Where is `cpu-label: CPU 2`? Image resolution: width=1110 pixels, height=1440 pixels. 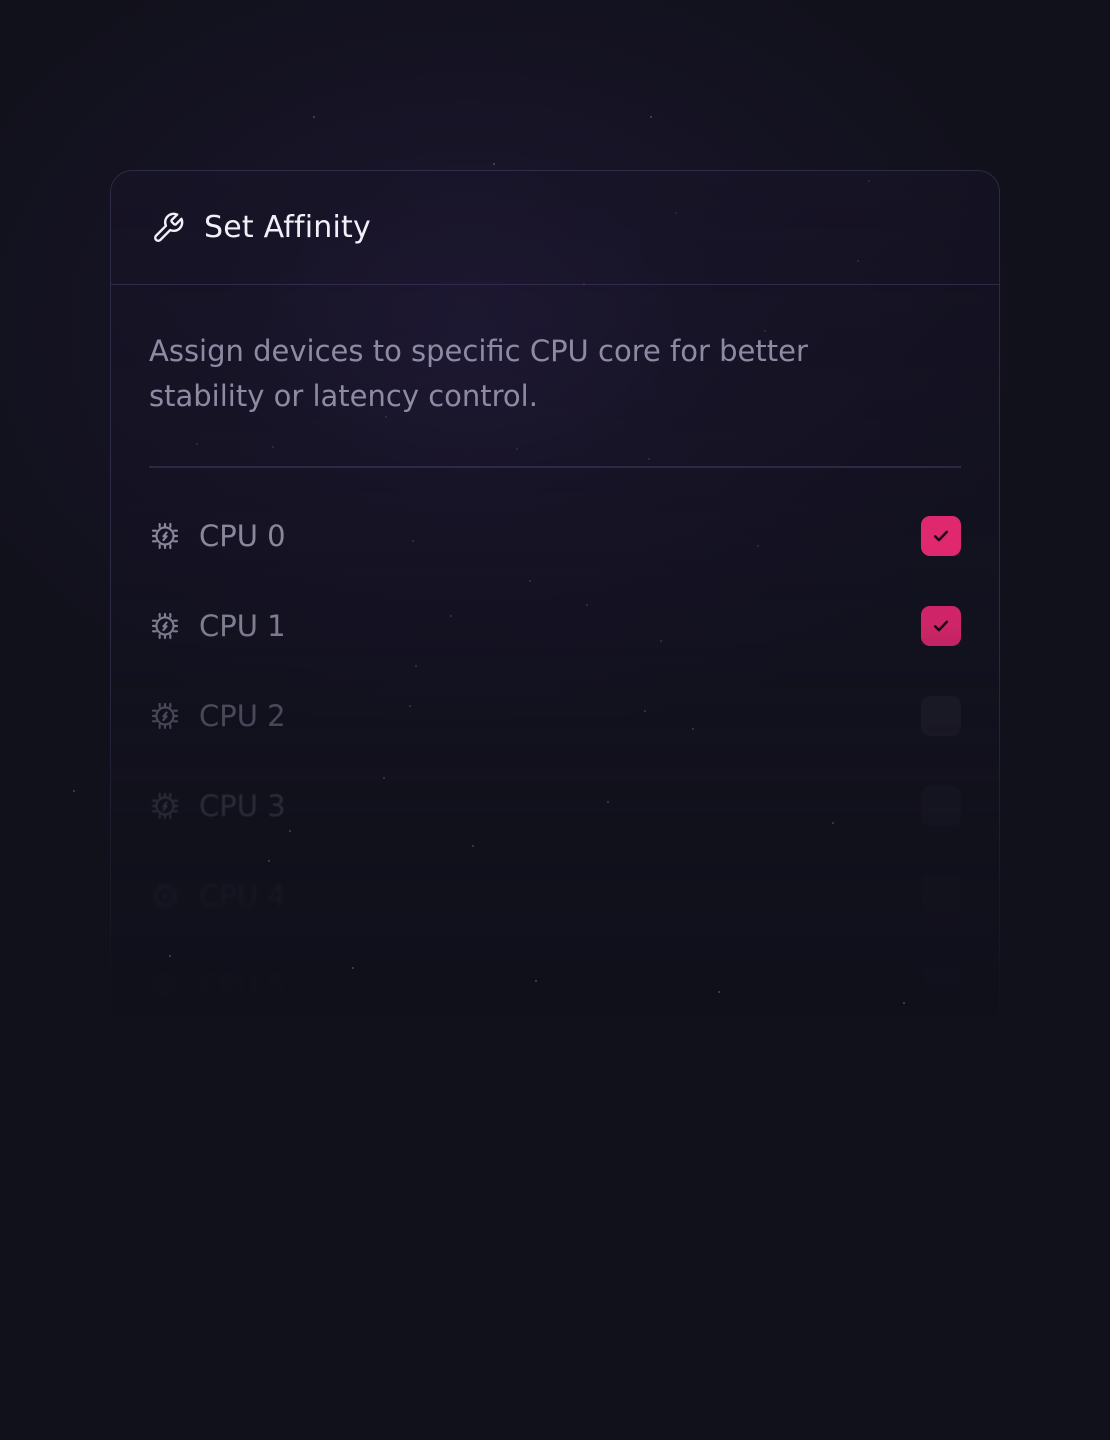 cpu-label: CPU 2 is located at coordinates (242, 716).